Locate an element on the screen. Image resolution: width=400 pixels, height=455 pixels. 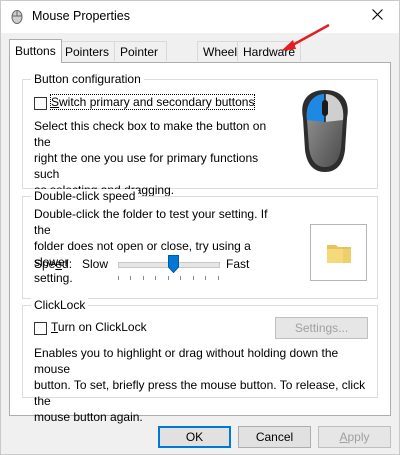
switch-buttons-checkbox is located at coordinates (40, 103).